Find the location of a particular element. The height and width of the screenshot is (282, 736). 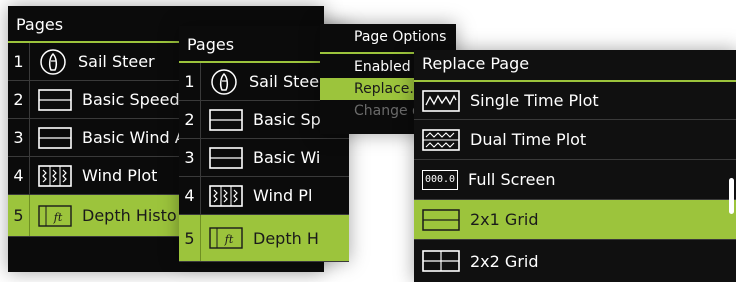

page-label: Wind Plot is located at coordinates (120, 175).